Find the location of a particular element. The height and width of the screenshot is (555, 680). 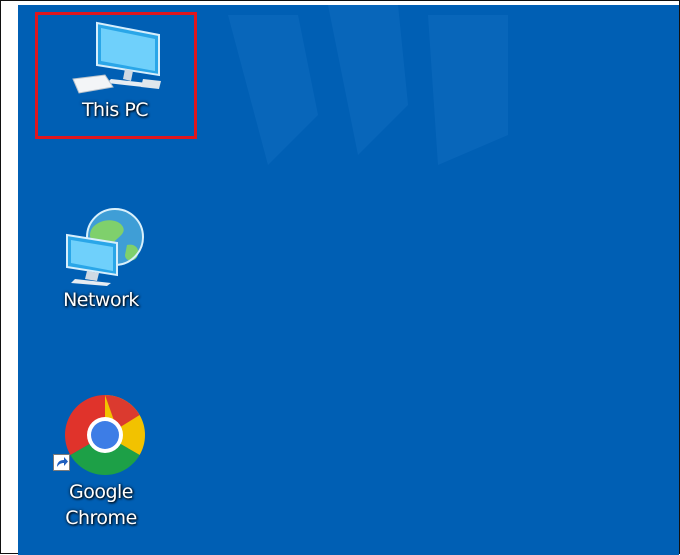

selection-highlight is located at coordinates (116, 75).